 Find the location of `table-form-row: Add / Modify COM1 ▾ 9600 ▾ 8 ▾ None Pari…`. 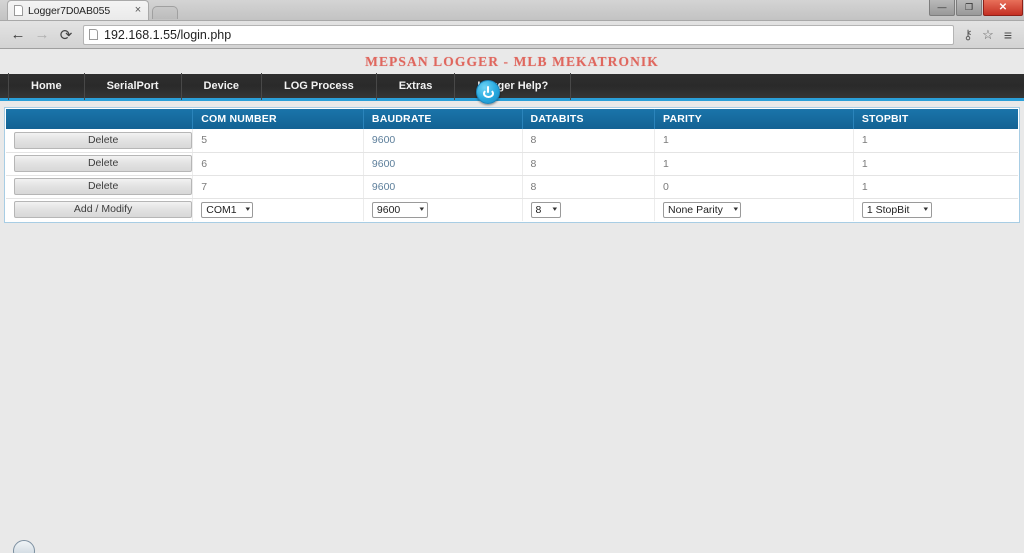

table-form-row: Add / Modify COM1 ▾ 9600 ▾ 8 ▾ None Pari… is located at coordinates (512, 209).